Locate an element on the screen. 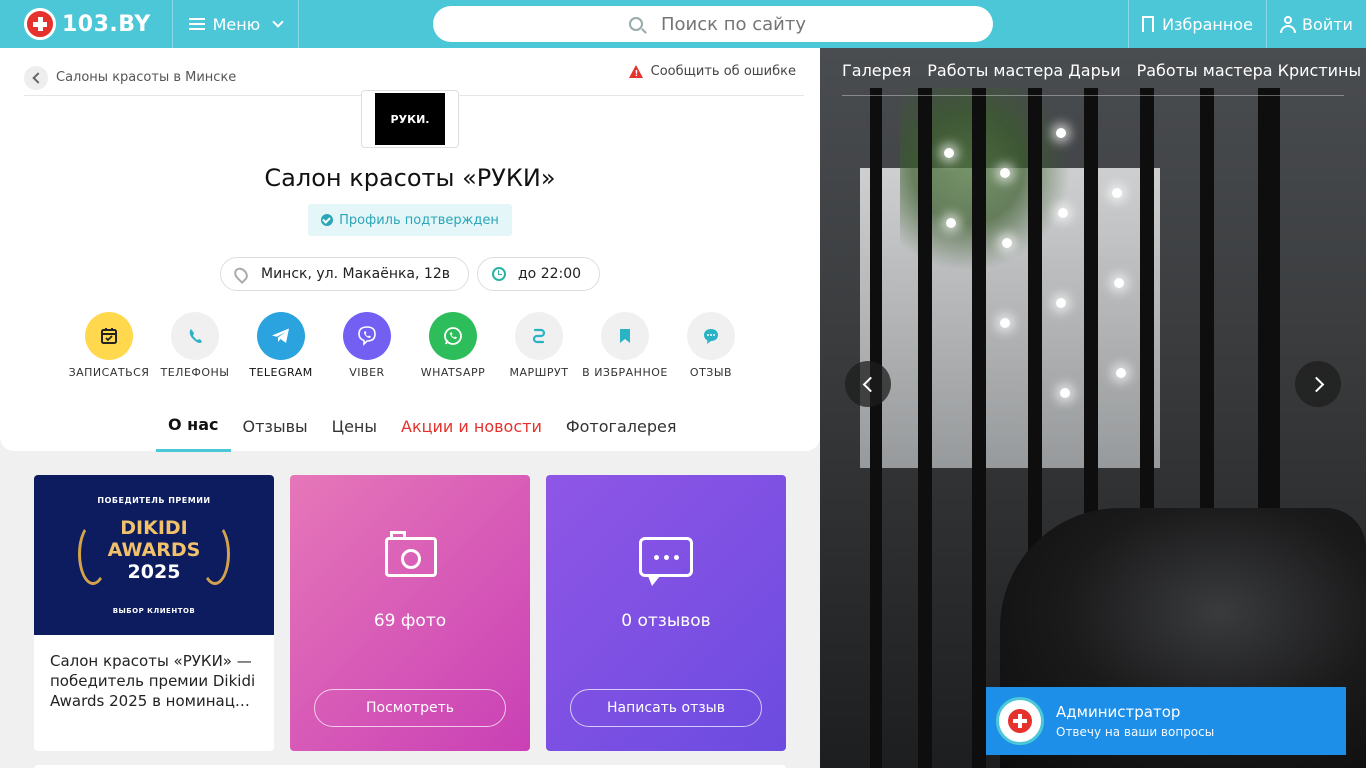 This screenshot has height=768, width=1366. review-icon is located at coordinates (711, 336).